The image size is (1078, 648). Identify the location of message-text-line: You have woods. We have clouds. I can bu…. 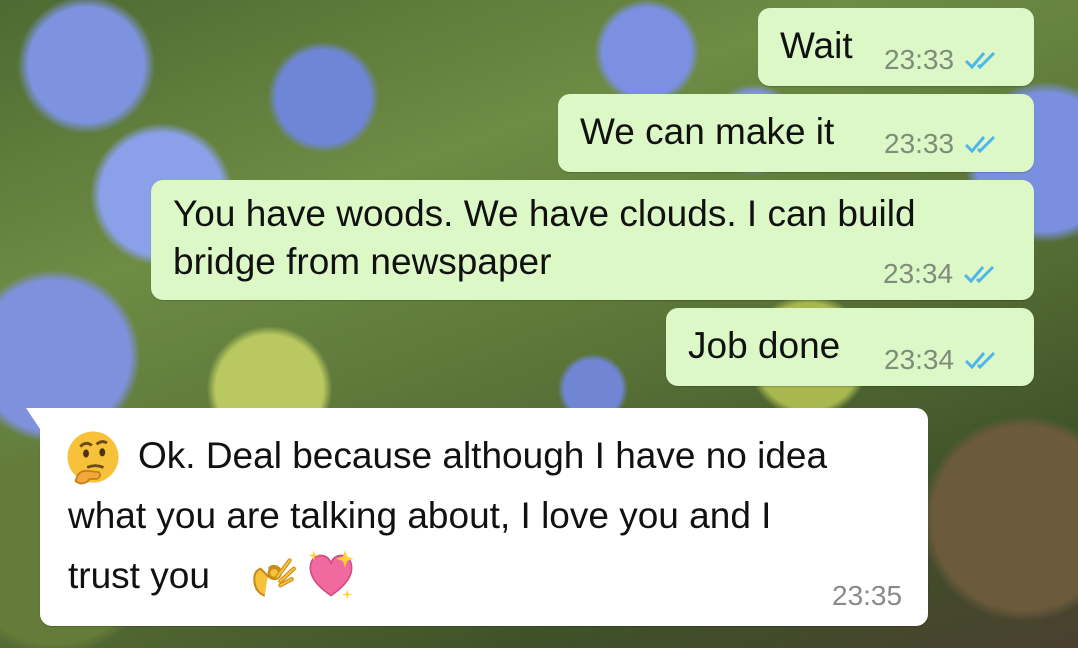
(544, 213).